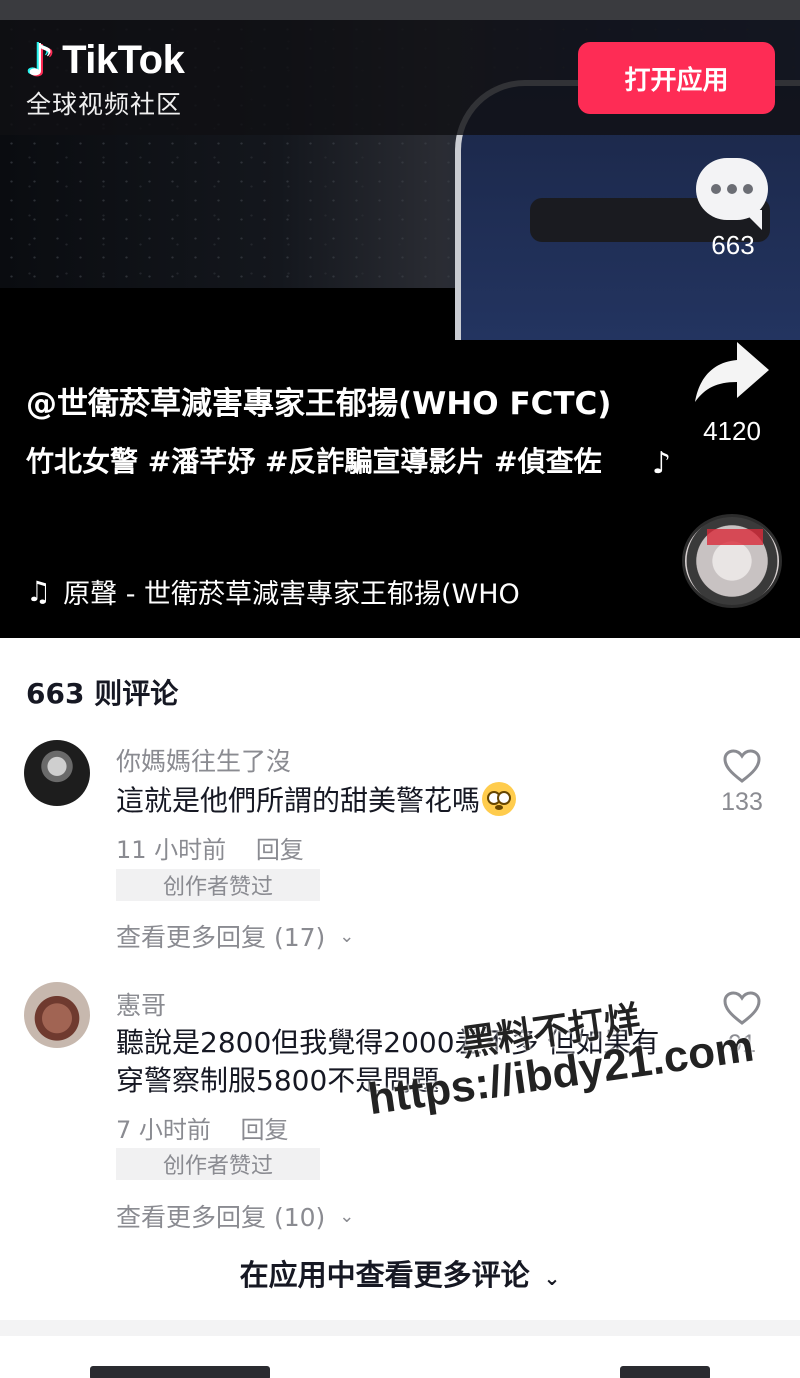  I want to click on next-section-link, so click(665, 1372).